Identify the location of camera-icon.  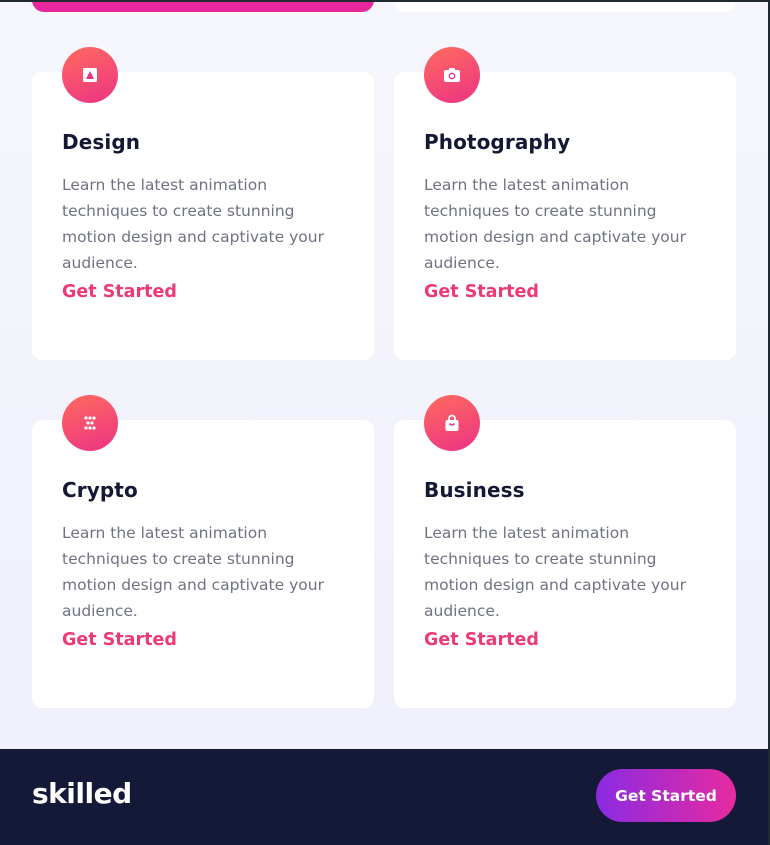
(452, 75).